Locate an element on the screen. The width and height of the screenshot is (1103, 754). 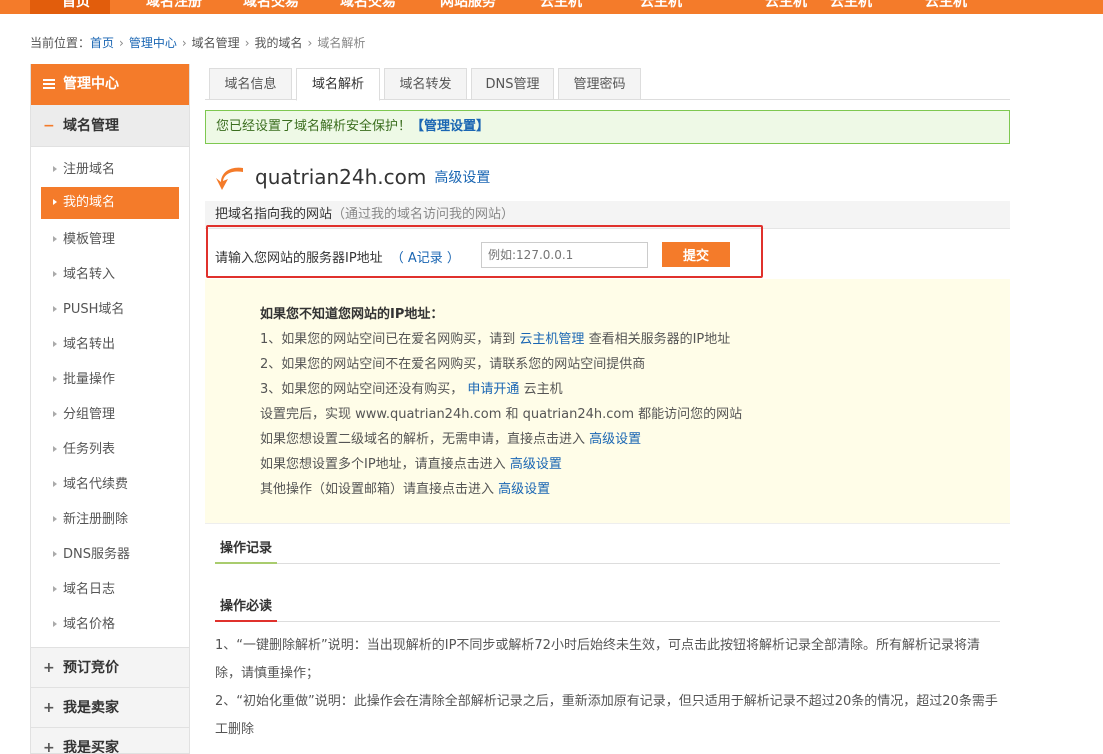
security-notice: 您已经设置了域名解析安全保护！【管理设置】 is located at coordinates (607, 127).